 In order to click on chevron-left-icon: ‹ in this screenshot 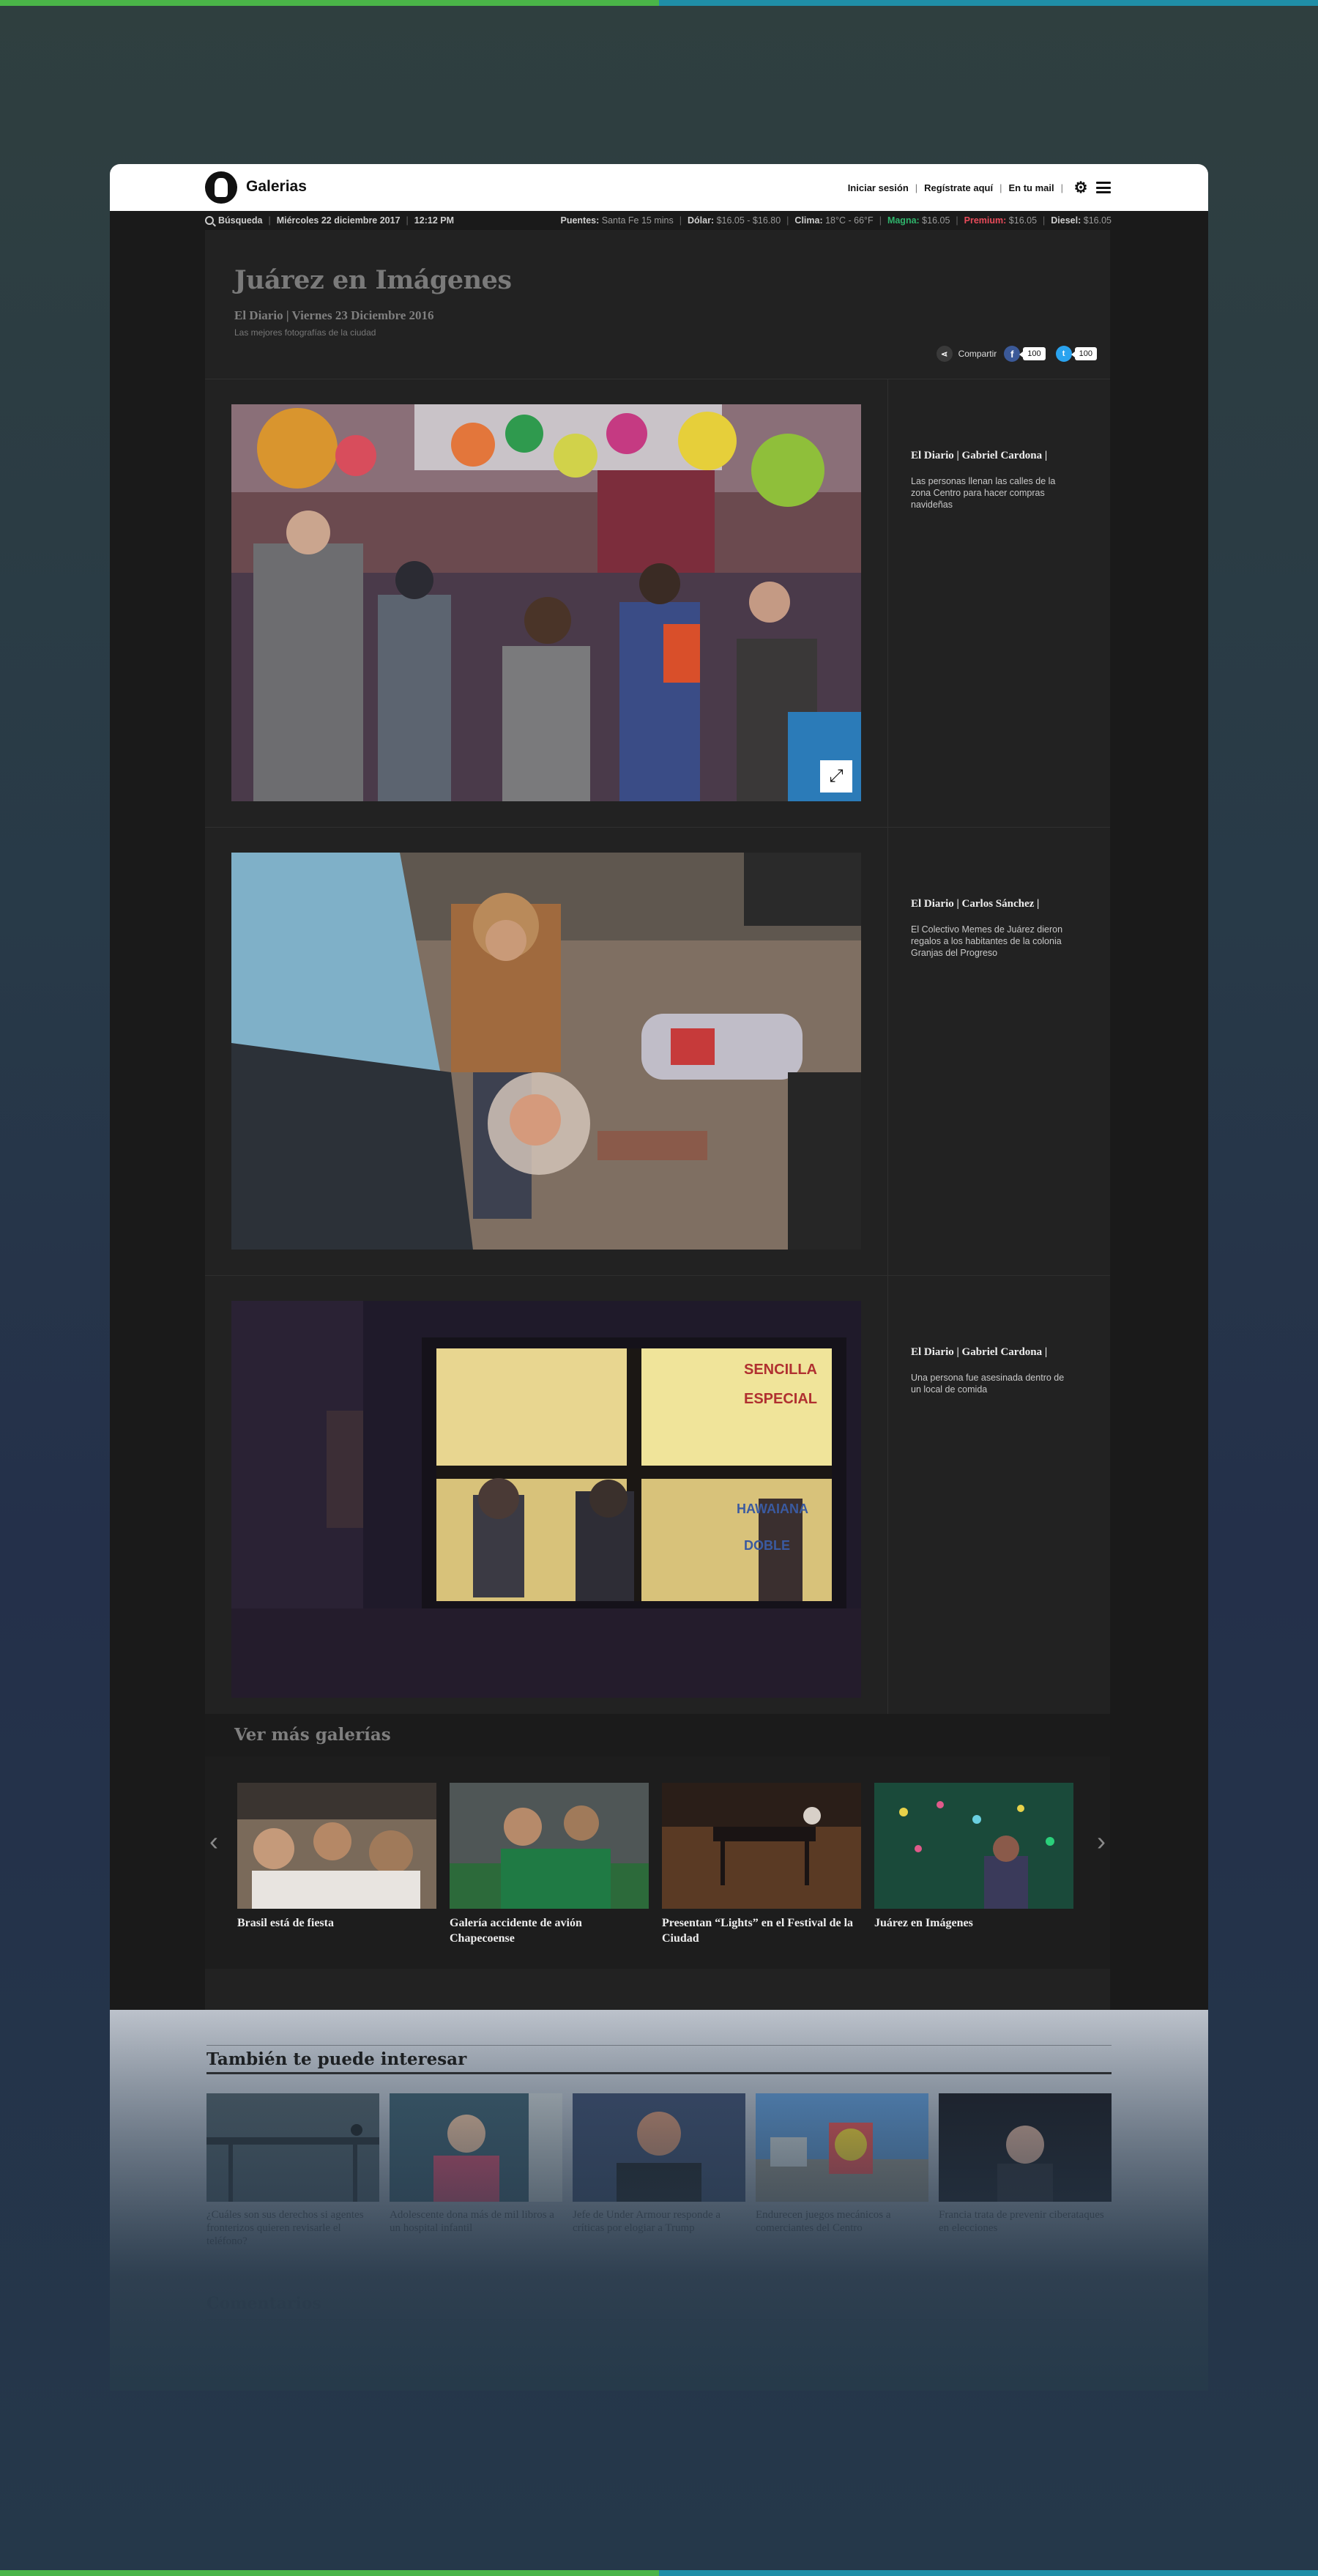, I will do `click(214, 1841)`.